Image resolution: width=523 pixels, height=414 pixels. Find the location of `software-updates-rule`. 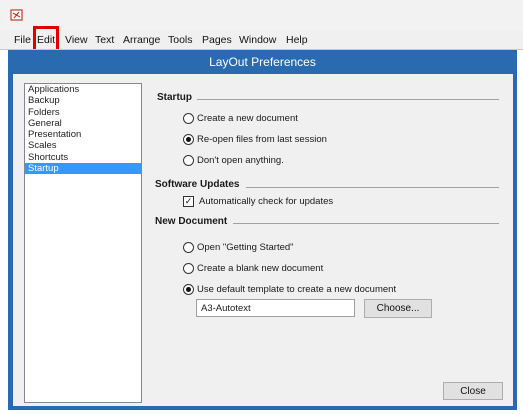

software-updates-rule is located at coordinates (372, 187).